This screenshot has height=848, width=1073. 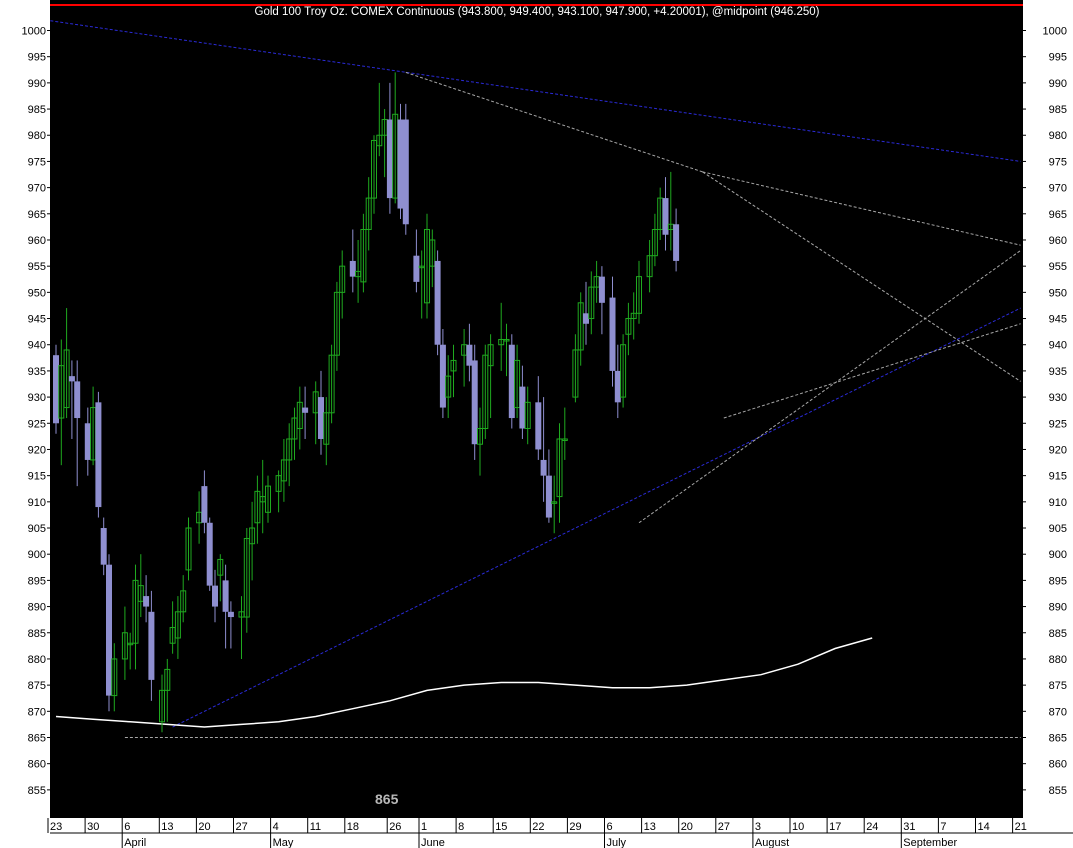 I want to click on x-tick-label: 1, so click(x=424, y=827).